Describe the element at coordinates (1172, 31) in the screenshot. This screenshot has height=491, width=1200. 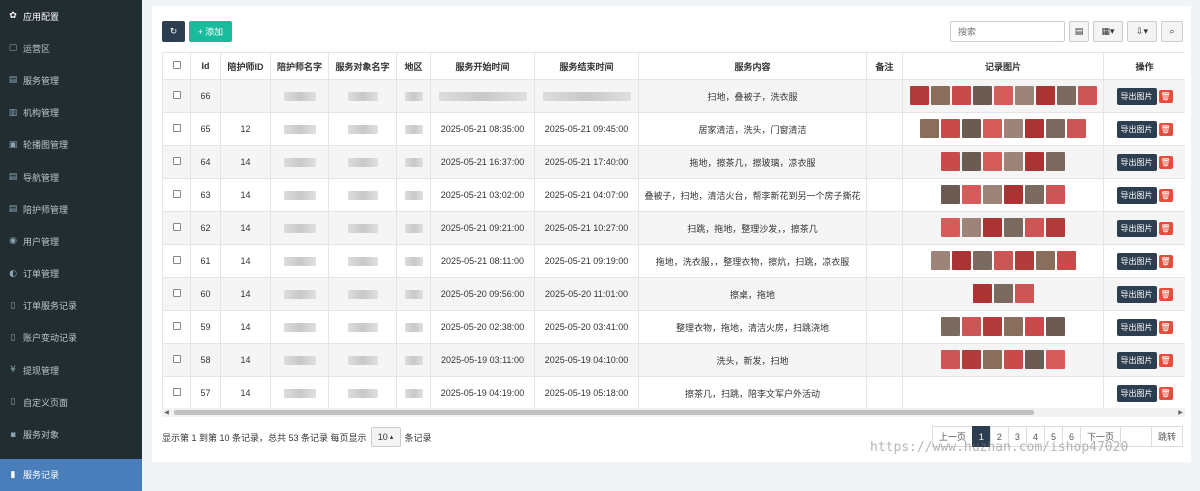
I see `advanced-search-button: ⌕` at that location.